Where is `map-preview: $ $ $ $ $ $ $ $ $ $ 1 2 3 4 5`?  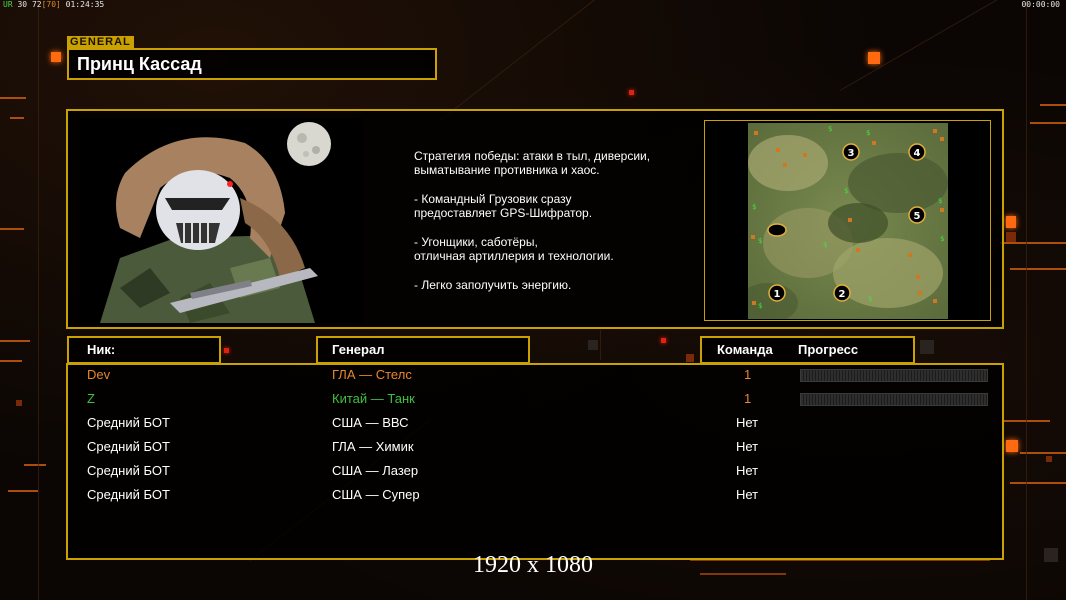 map-preview: $ $ $ $ $ $ $ $ $ $ 1 2 3 4 5 is located at coordinates (847, 220).